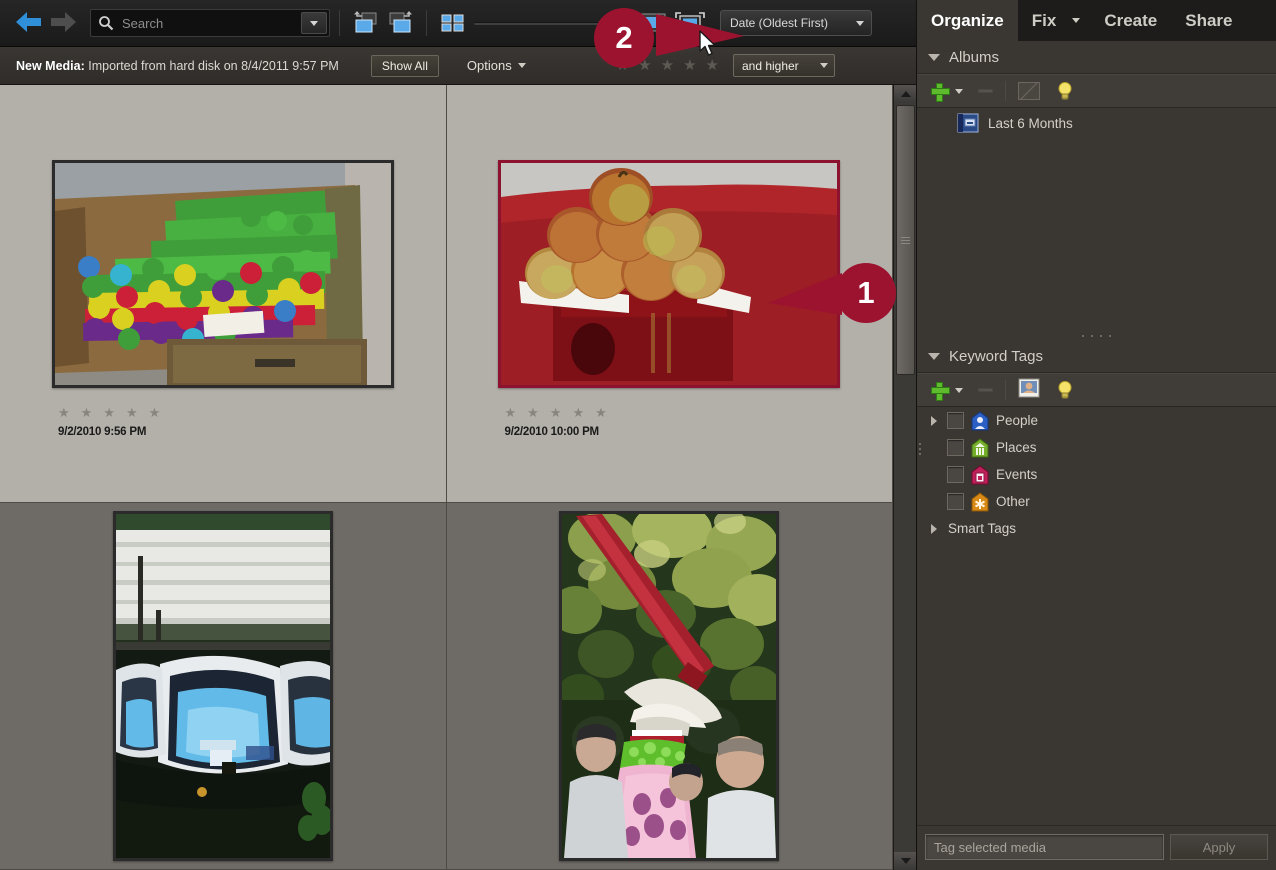 This screenshot has width=1276, height=870. I want to click on fix-dropdown-button, so click(1080, 20).